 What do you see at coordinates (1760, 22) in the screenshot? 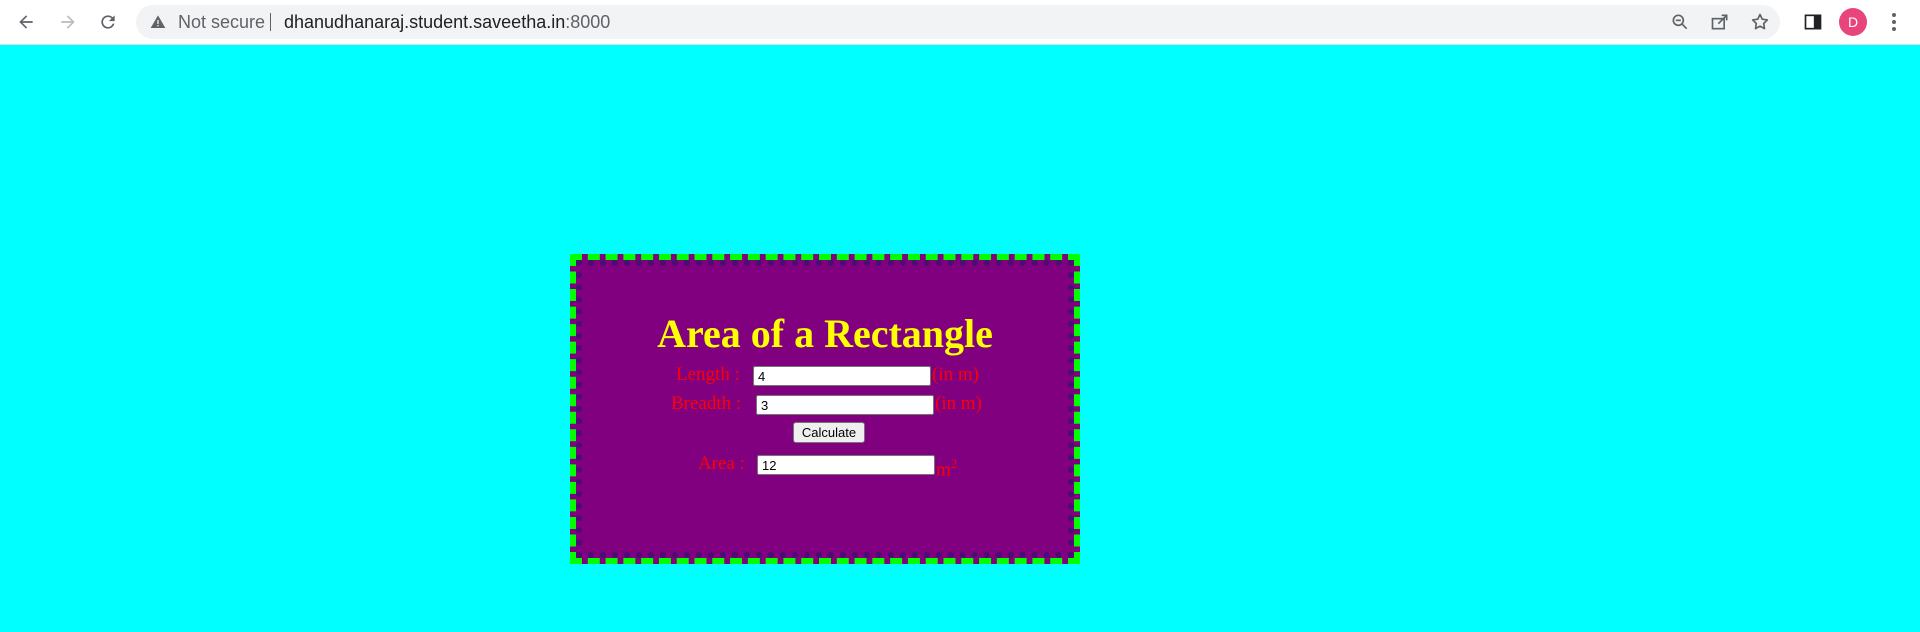
I see `bookmark-star-icon` at bounding box center [1760, 22].